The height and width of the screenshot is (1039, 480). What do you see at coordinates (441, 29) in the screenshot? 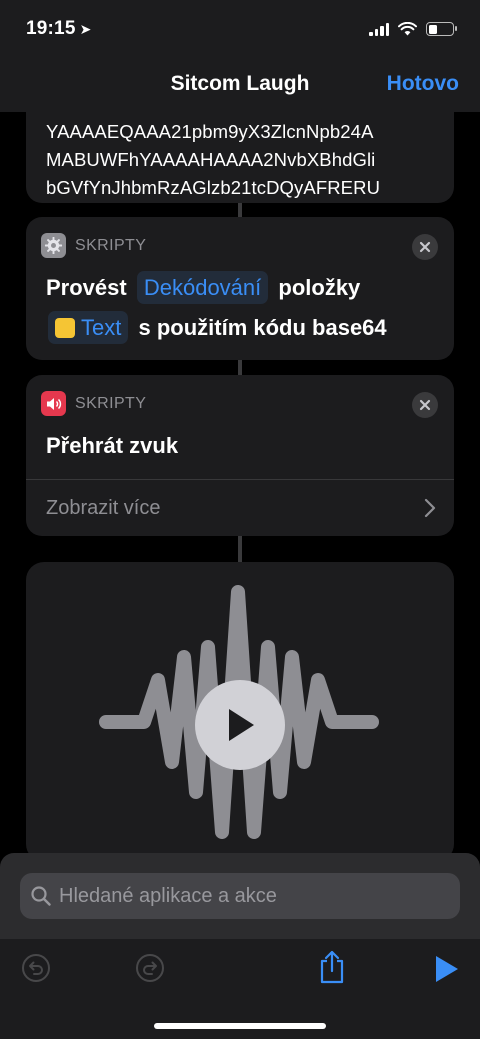
I see `battery-icon` at bounding box center [441, 29].